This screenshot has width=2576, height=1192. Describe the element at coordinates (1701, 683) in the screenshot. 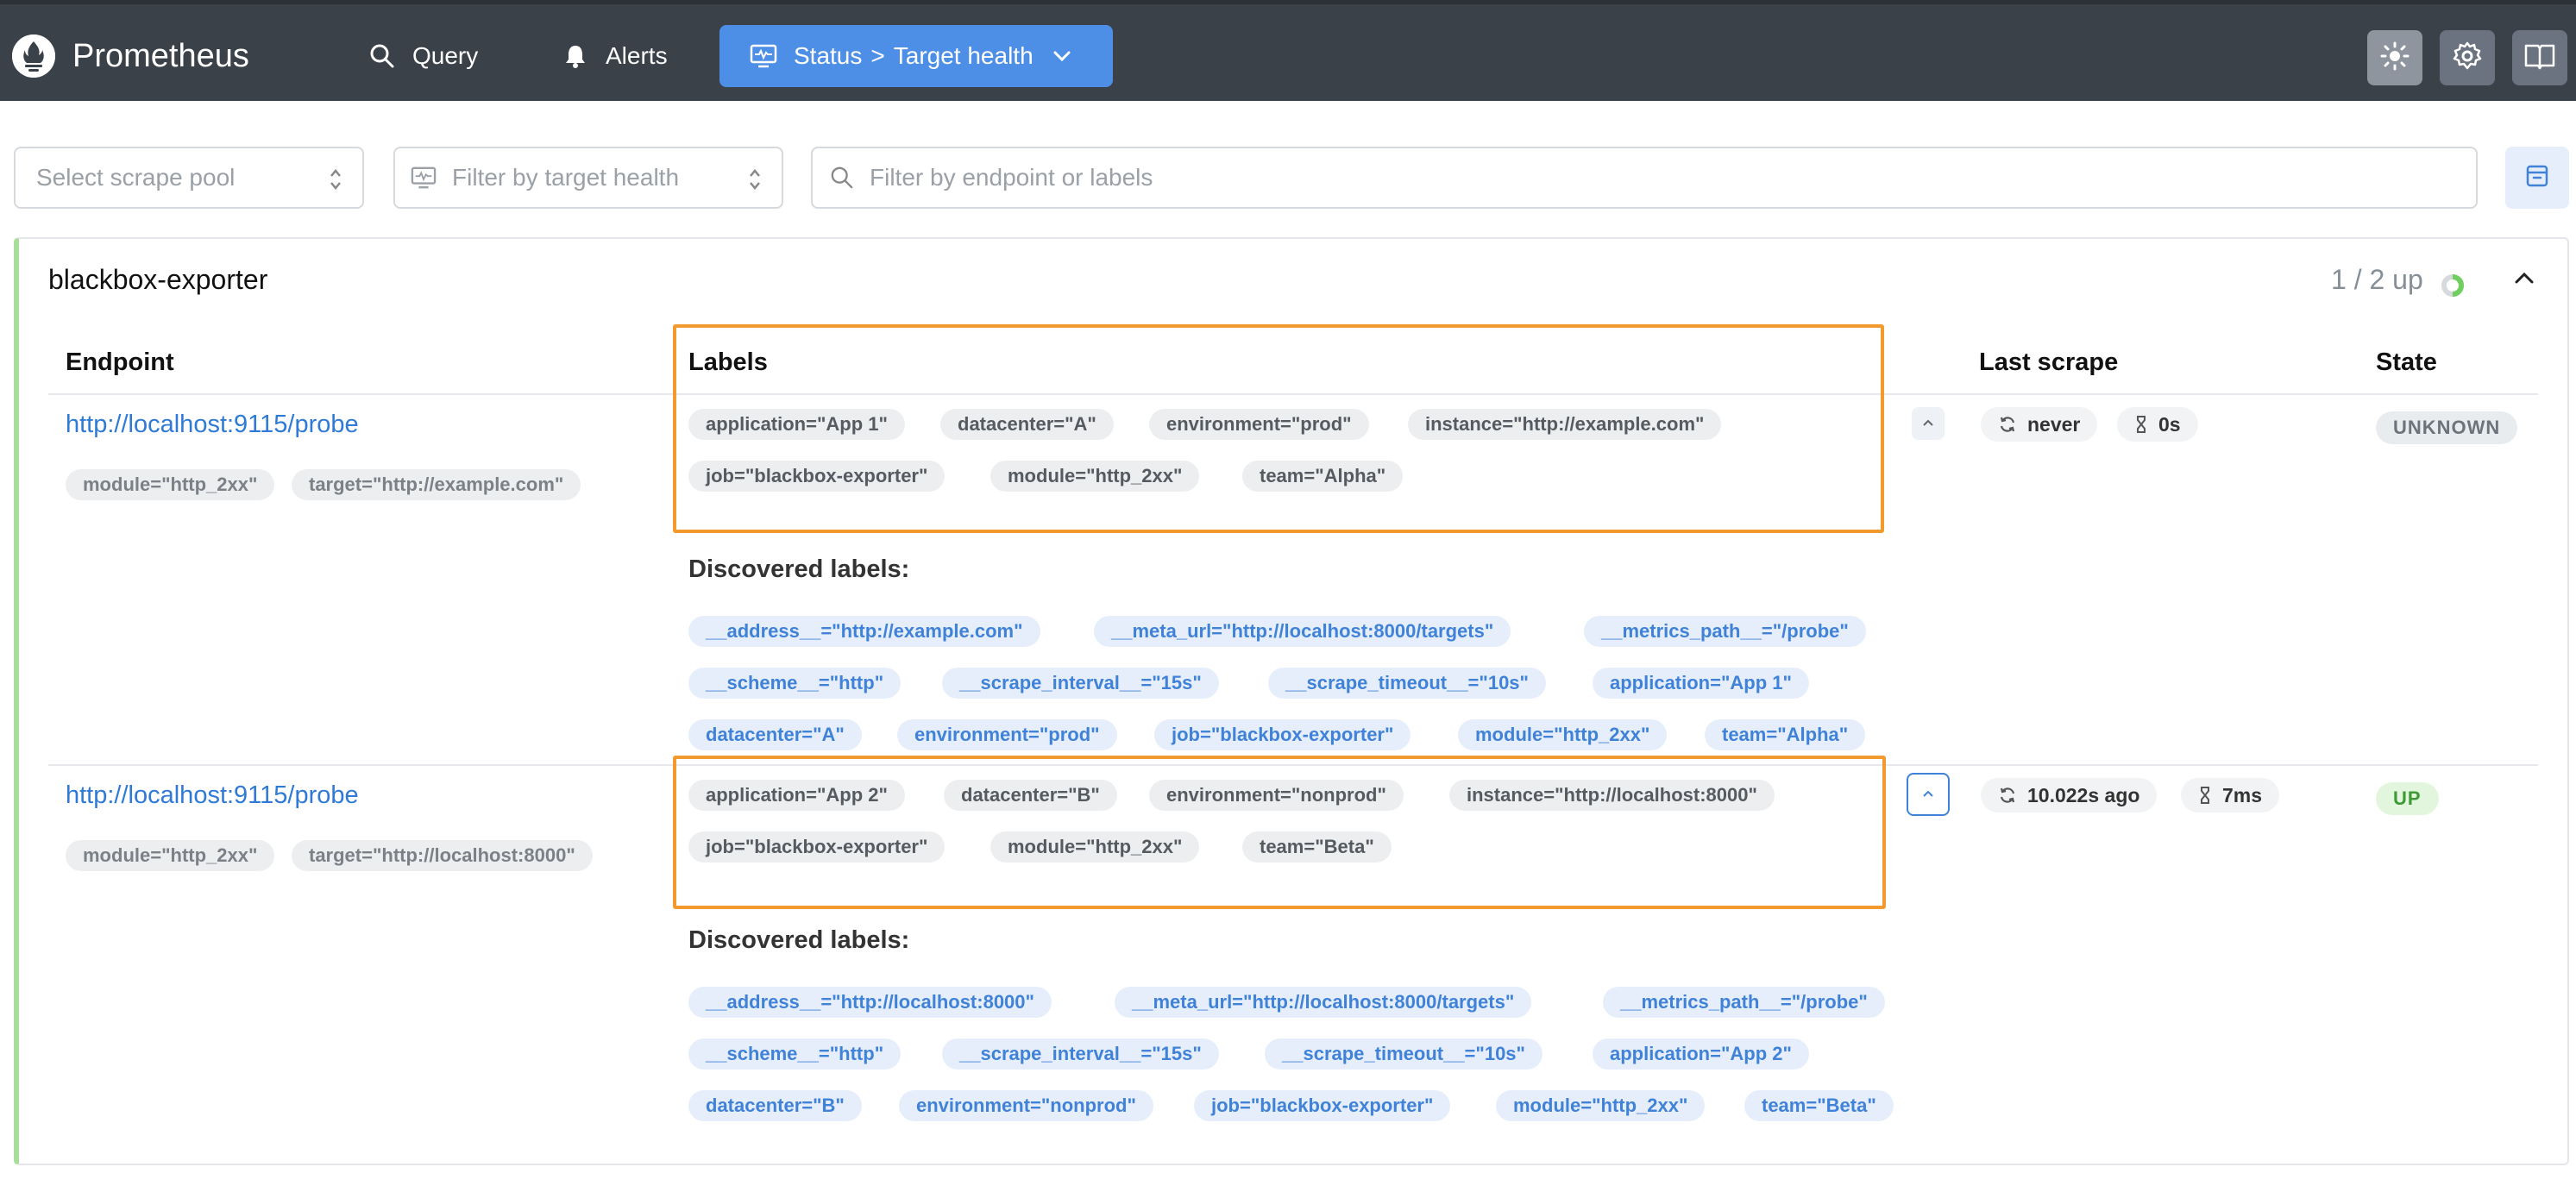

I see `discovered-label-badge: application="App 1"` at that location.